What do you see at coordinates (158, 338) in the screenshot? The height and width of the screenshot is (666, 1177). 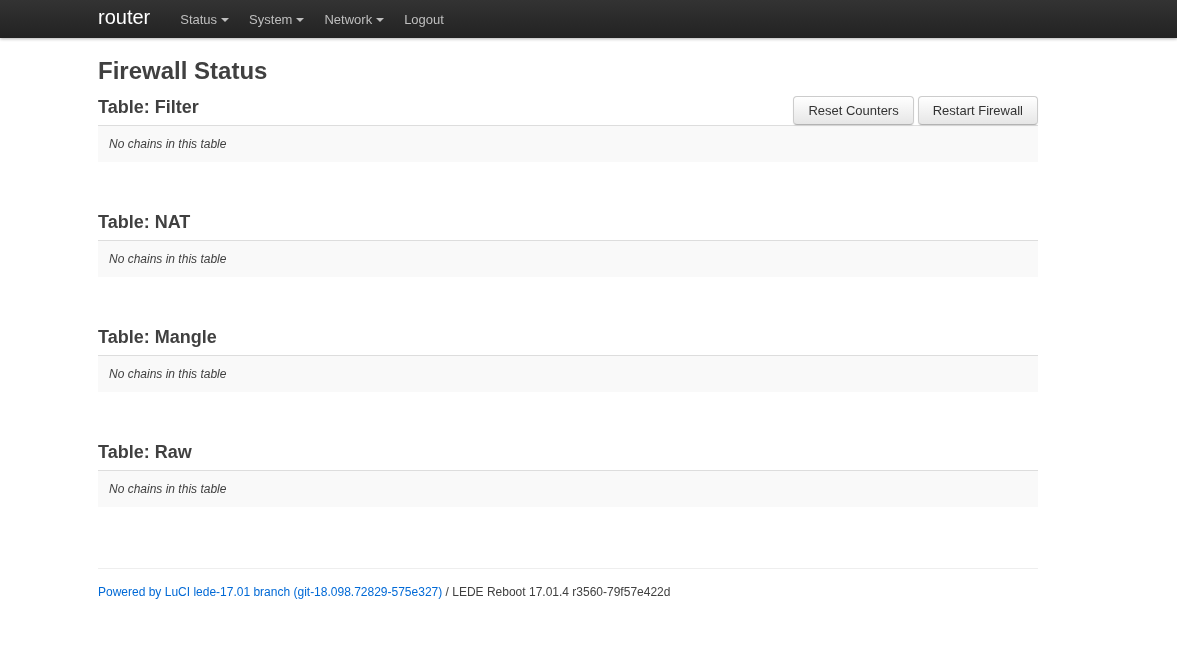 I see `table-heading: Table: Mangle` at bounding box center [158, 338].